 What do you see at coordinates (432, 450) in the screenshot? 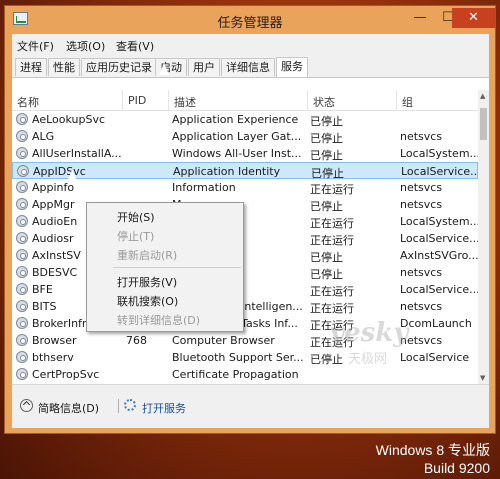
I see `os-edition-label: Windows 8 专业版` at bounding box center [432, 450].